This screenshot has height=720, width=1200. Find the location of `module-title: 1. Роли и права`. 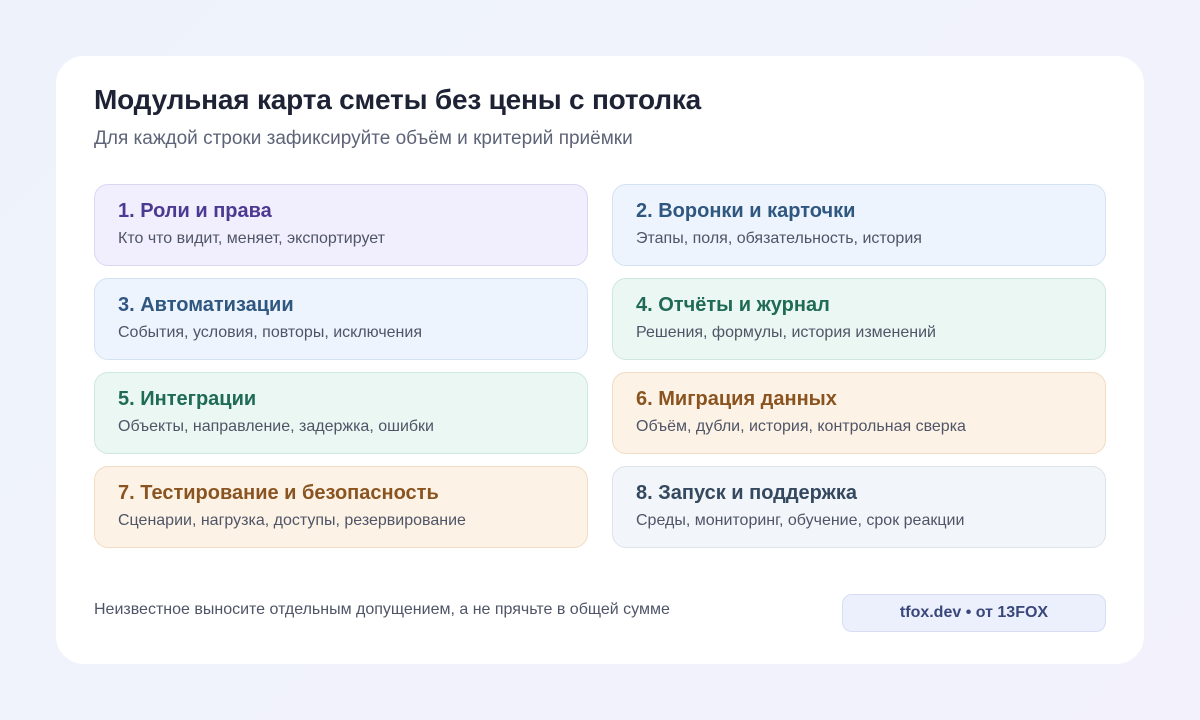

module-title: 1. Роли и права is located at coordinates (195, 211).